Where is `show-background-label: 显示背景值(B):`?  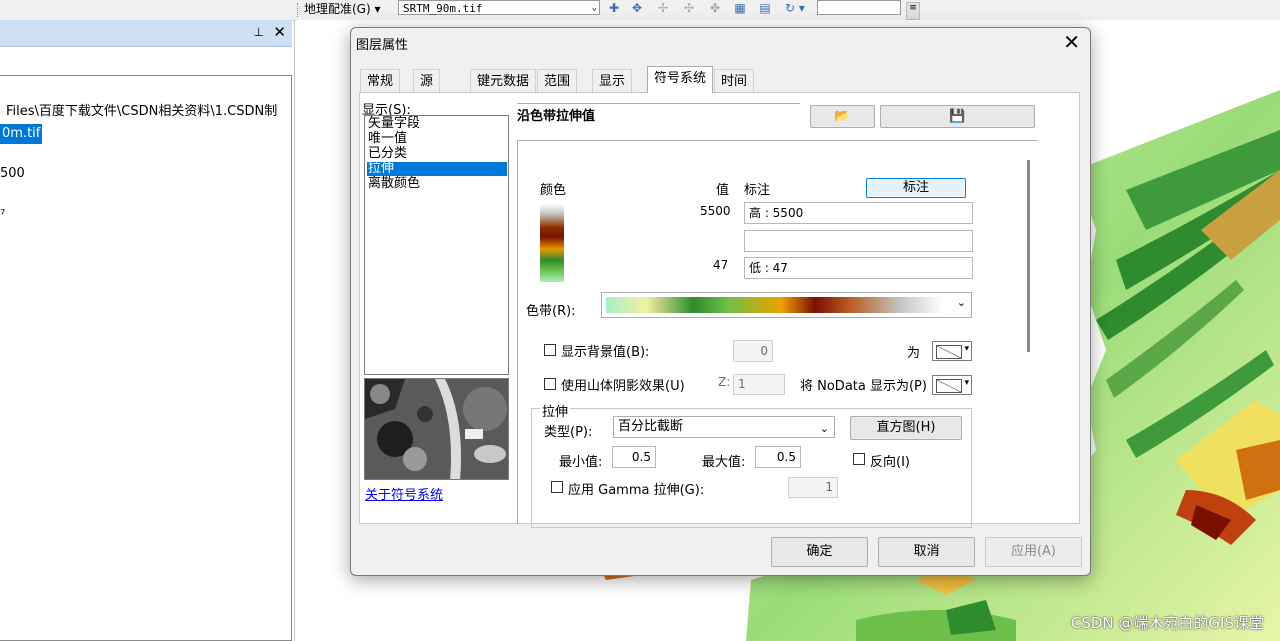
show-background-label: 显示背景值(B): is located at coordinates (605, 352).